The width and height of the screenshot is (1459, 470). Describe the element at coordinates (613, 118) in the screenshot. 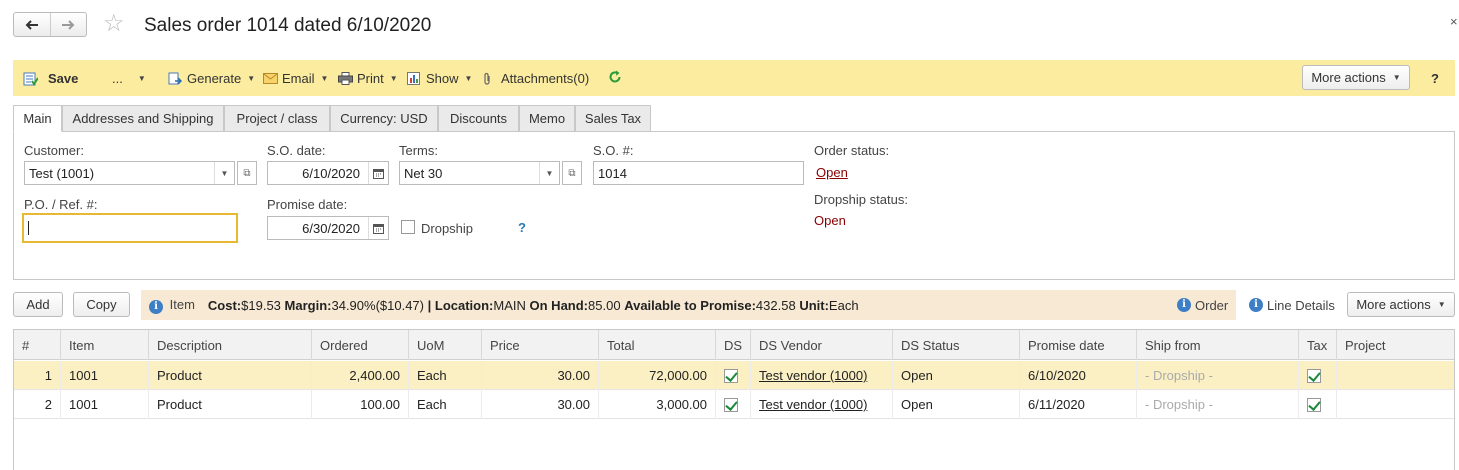

I see `tab-sales-tax: Sales Tax` at that location.